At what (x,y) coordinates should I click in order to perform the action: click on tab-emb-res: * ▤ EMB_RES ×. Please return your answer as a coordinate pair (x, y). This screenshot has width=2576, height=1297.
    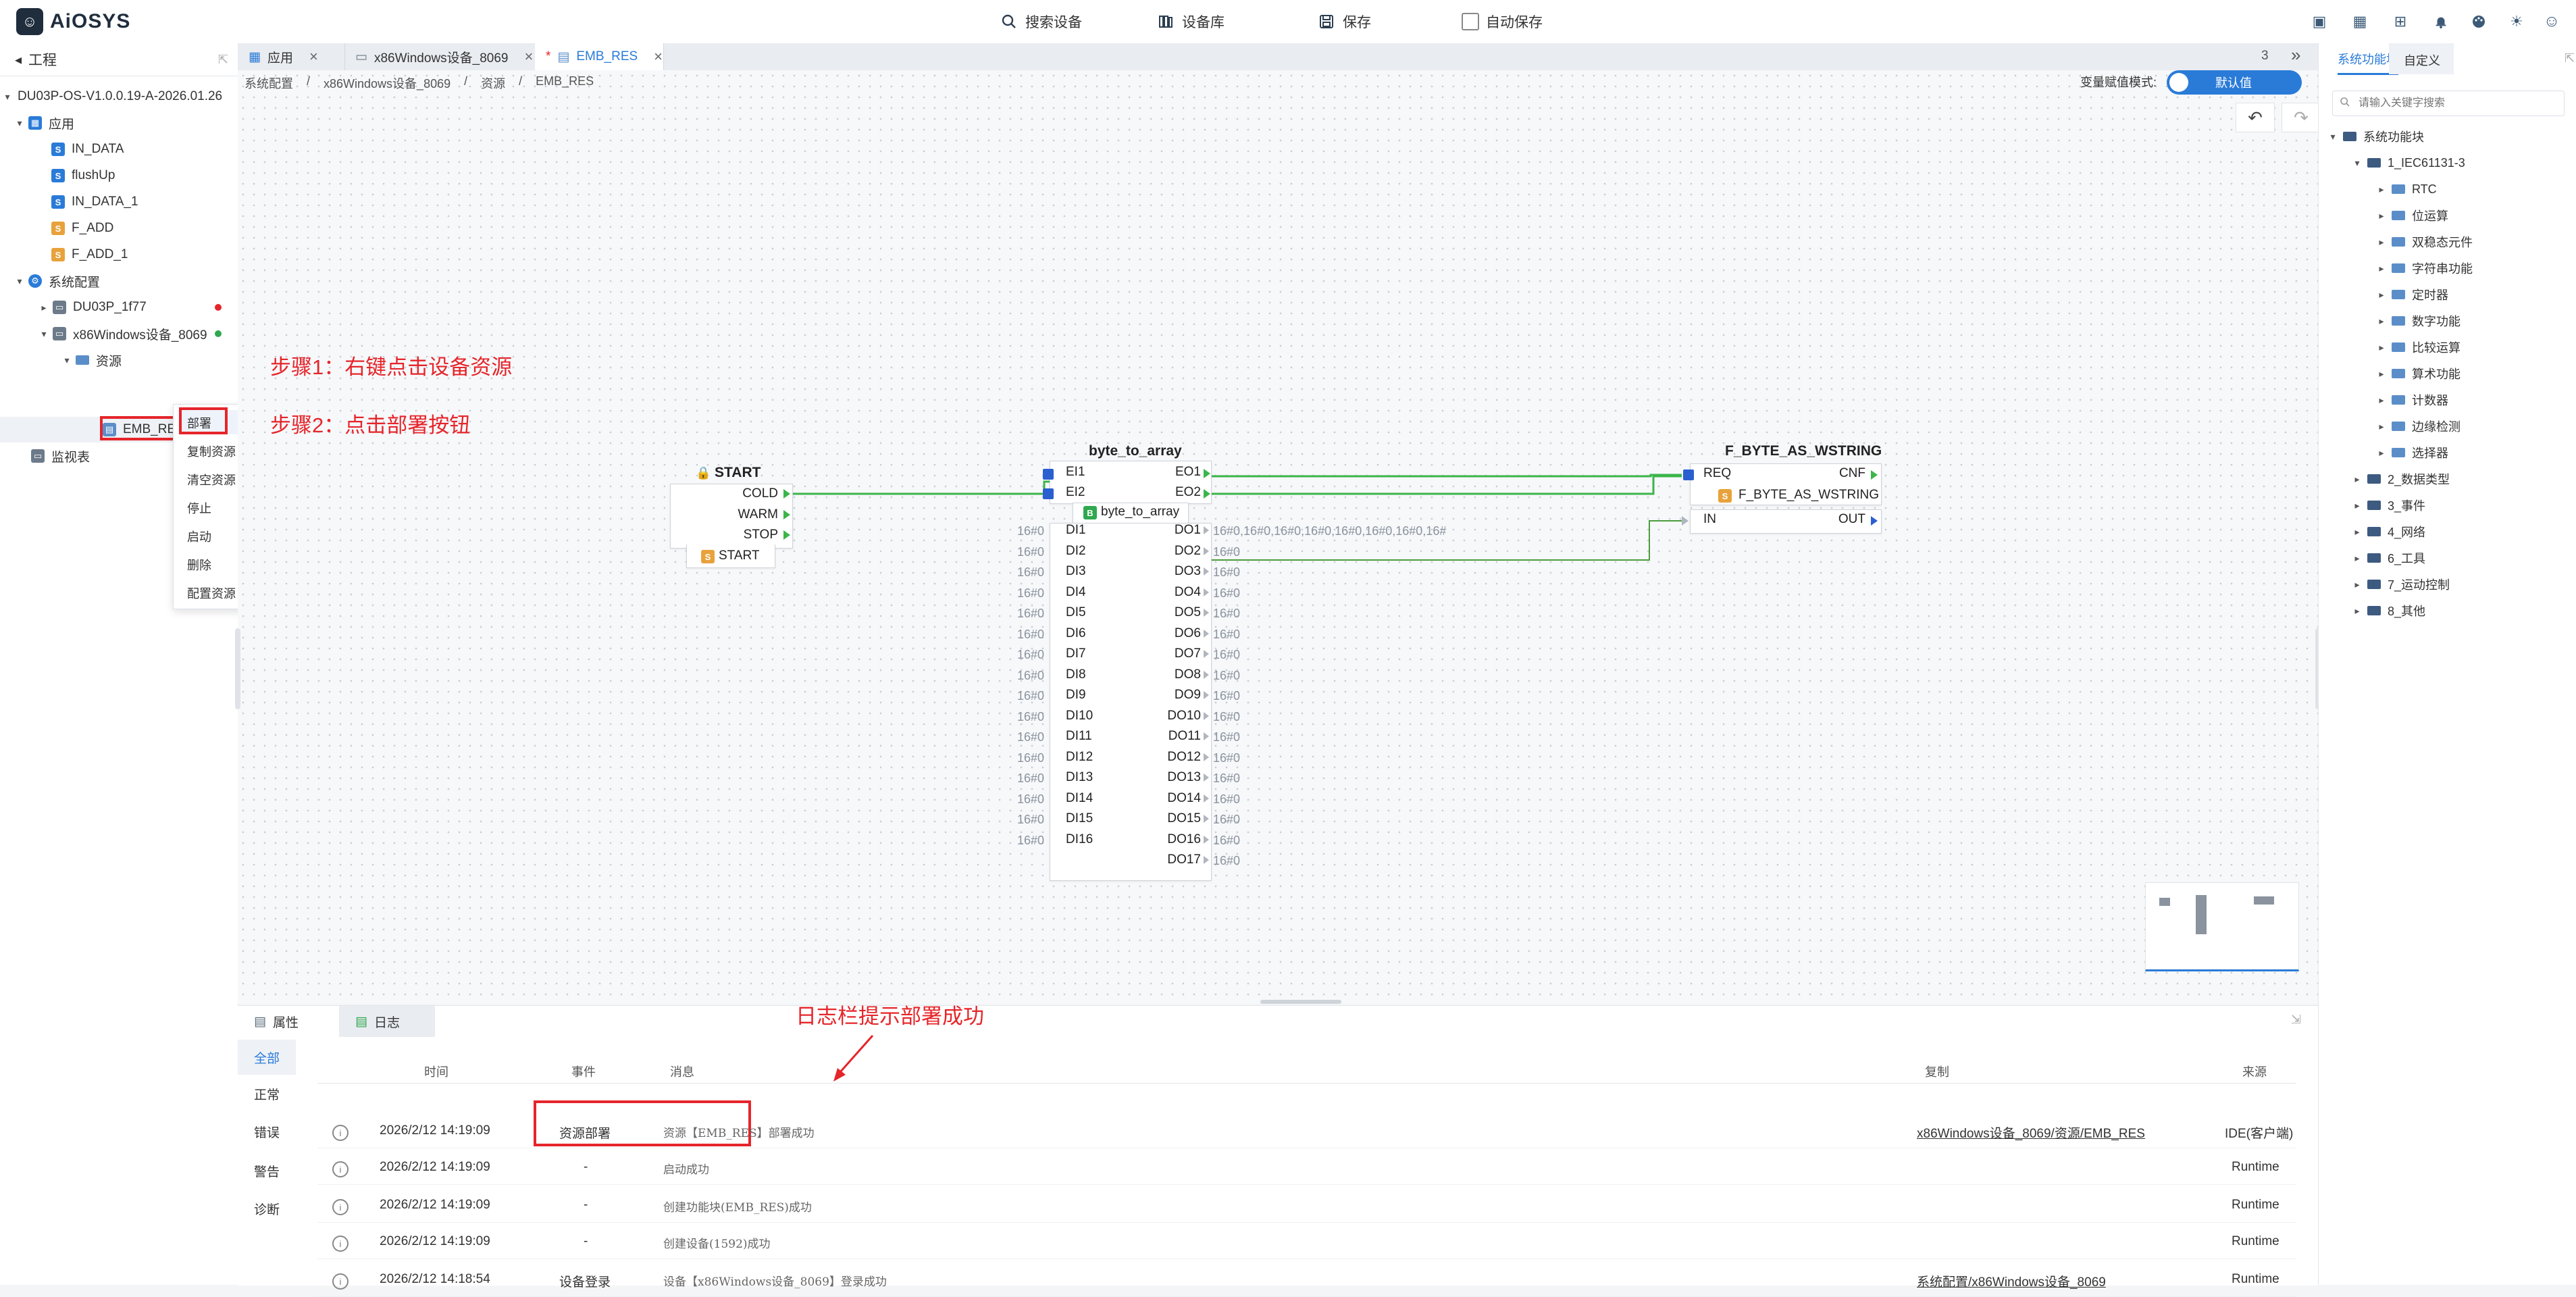
    Looking at the image, I should click on (599, 56).